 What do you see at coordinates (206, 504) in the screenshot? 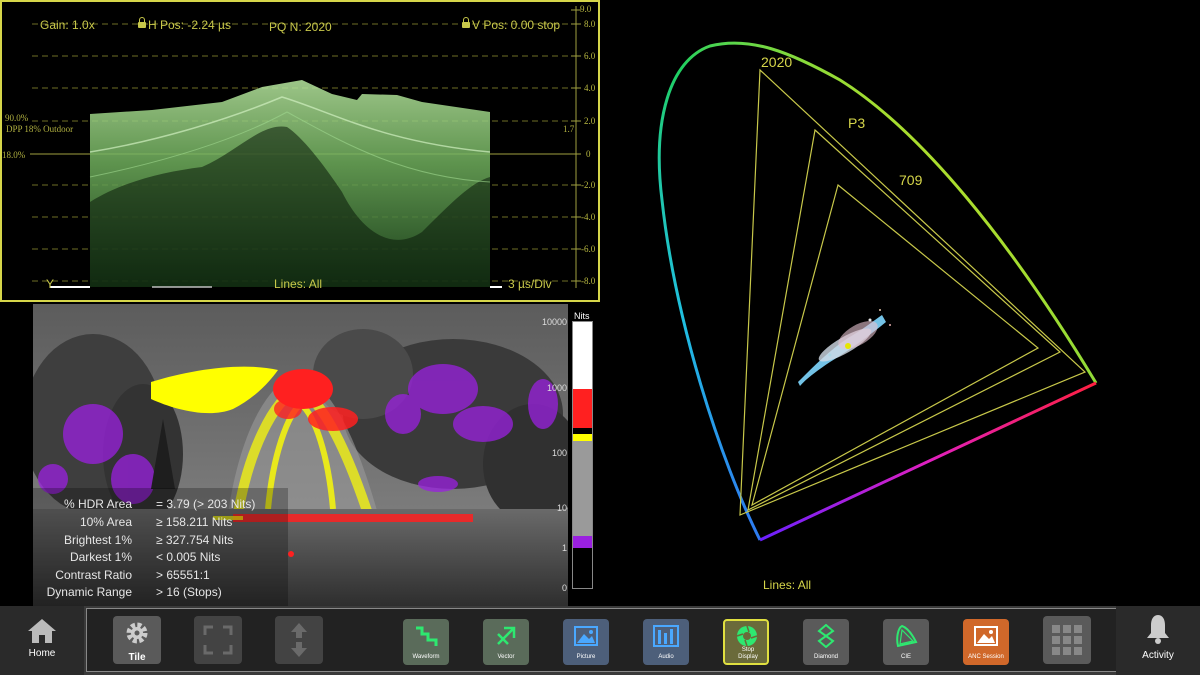
I see `stat-value: = 3.79 (> 203 Nits)` at bounding box center [206, 504].